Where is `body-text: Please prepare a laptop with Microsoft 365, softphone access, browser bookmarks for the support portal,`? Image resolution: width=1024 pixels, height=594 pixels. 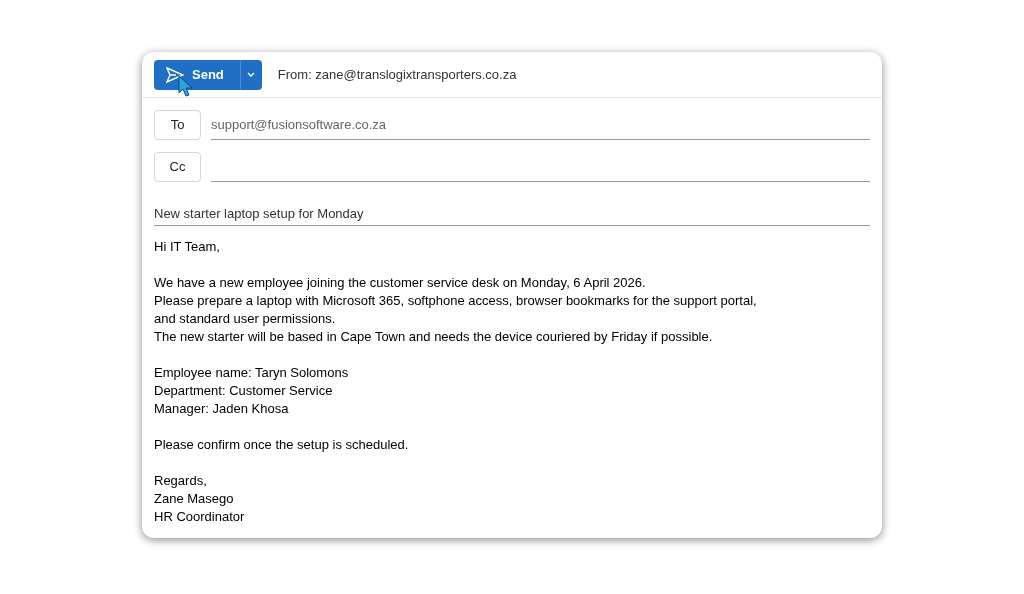 body-text: Please prepare a laptop with Microsoft 365, softphone access, browser bookmarks for the support portal, is located at coordinates (455, 301).